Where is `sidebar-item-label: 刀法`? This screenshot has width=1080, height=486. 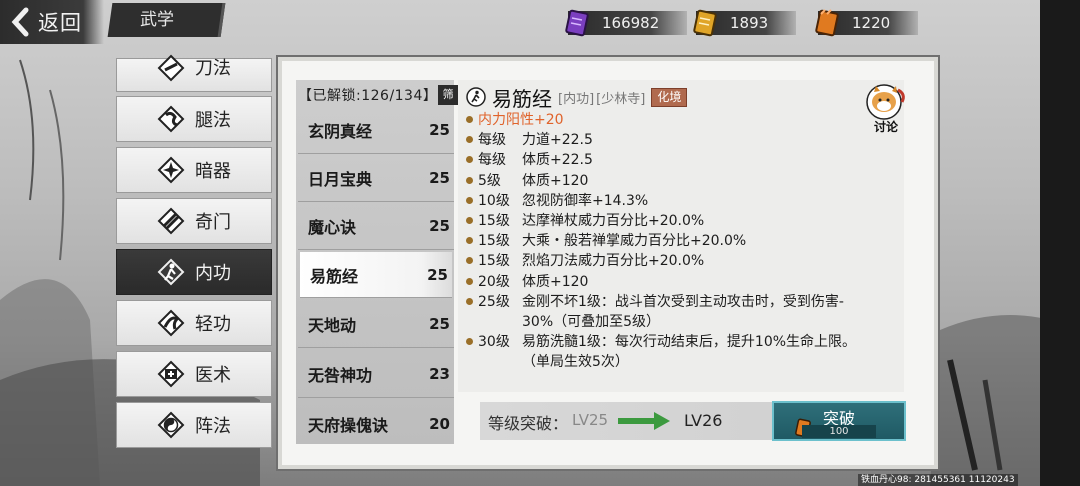
sidebar-item-label: 刀法 is located at coordinates (213, 68).